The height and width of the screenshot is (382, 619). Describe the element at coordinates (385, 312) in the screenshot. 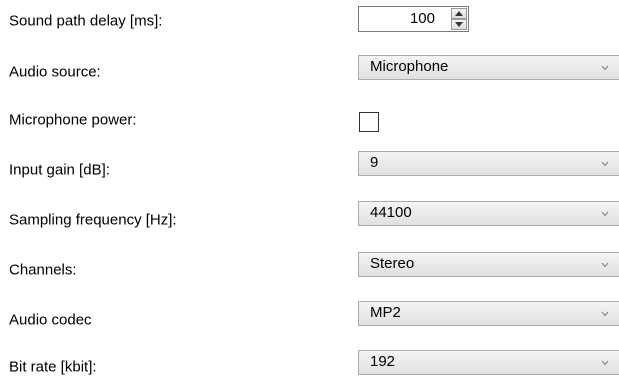

I see `audio-codec-value: MP2` at that location.